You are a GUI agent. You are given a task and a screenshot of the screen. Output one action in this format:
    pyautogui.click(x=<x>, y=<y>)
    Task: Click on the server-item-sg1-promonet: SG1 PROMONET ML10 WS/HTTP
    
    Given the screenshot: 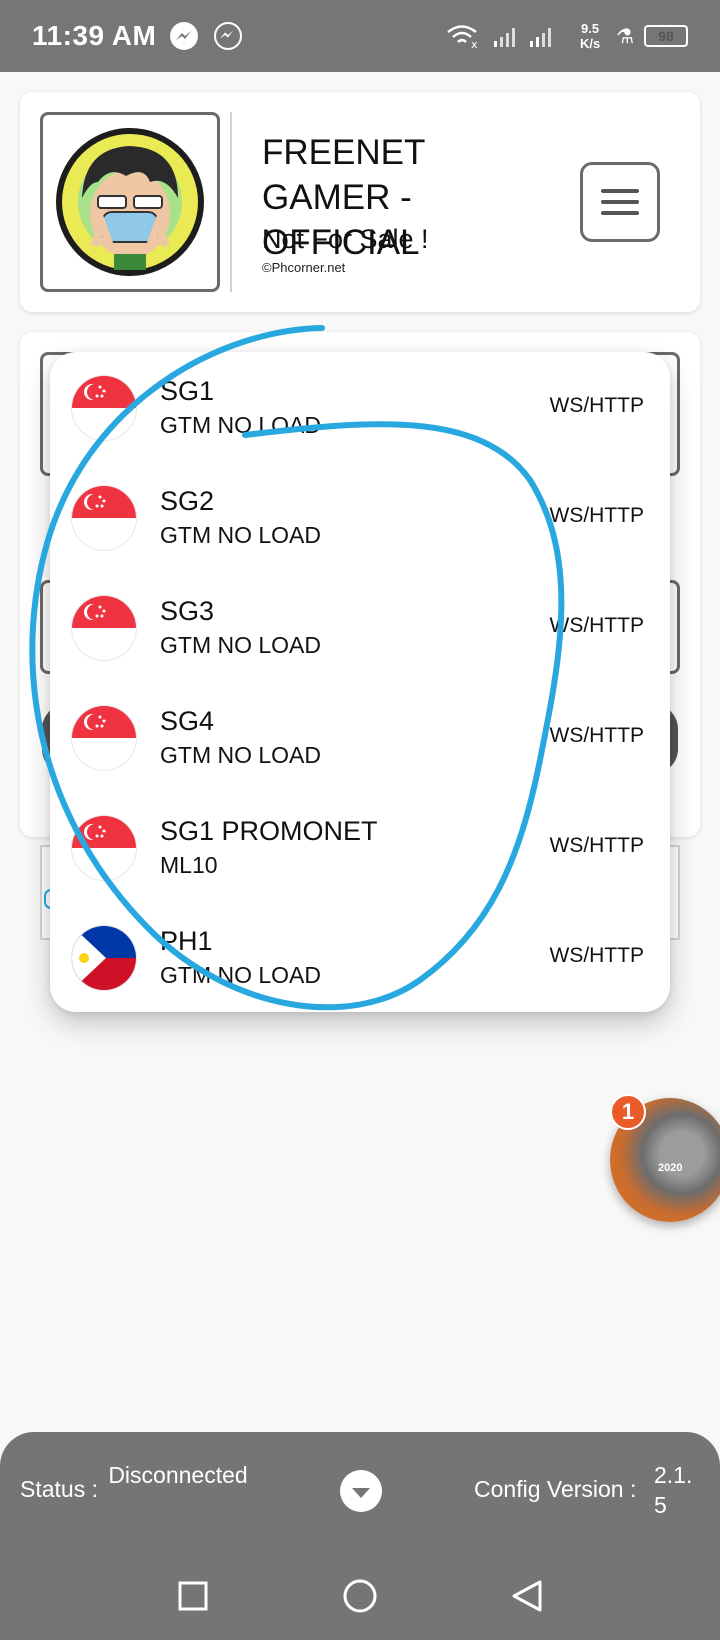 What is the action you would take?
    pyautogui.click(x=360, y=847)
    